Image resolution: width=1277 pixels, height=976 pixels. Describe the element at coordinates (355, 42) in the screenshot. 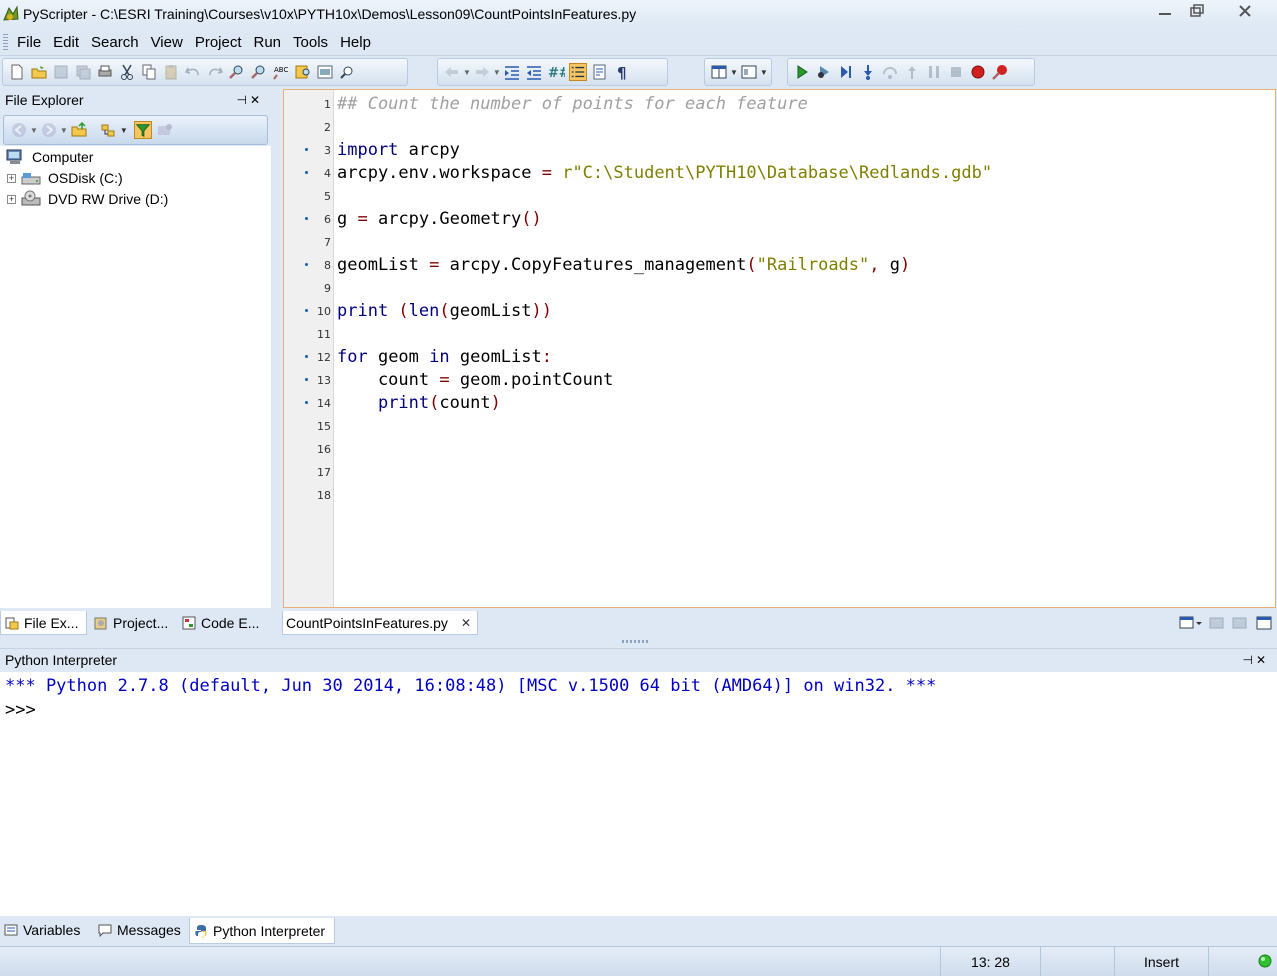

I see `menu-help: Help` at that location.